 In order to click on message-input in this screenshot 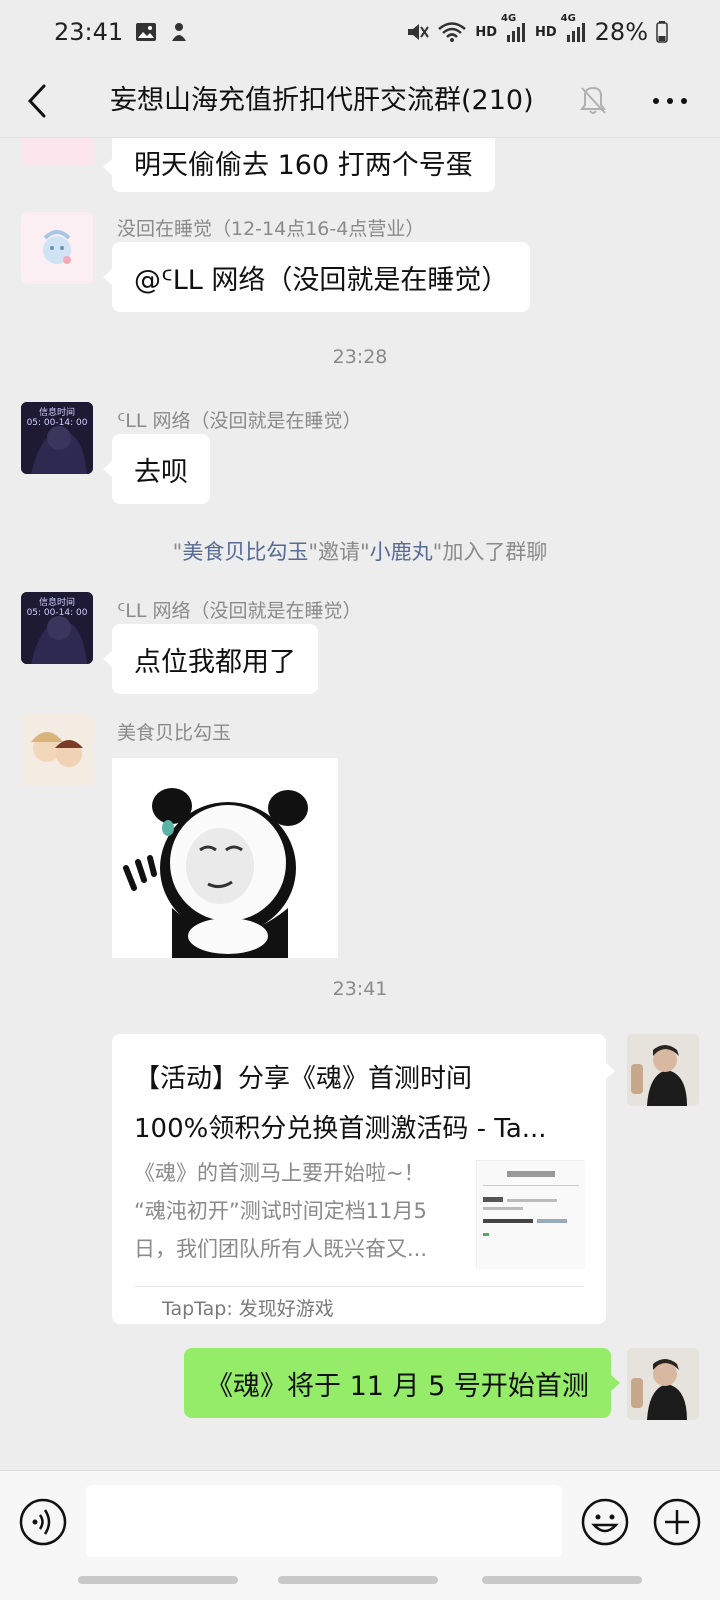, I will do `click(324, 1521)`.